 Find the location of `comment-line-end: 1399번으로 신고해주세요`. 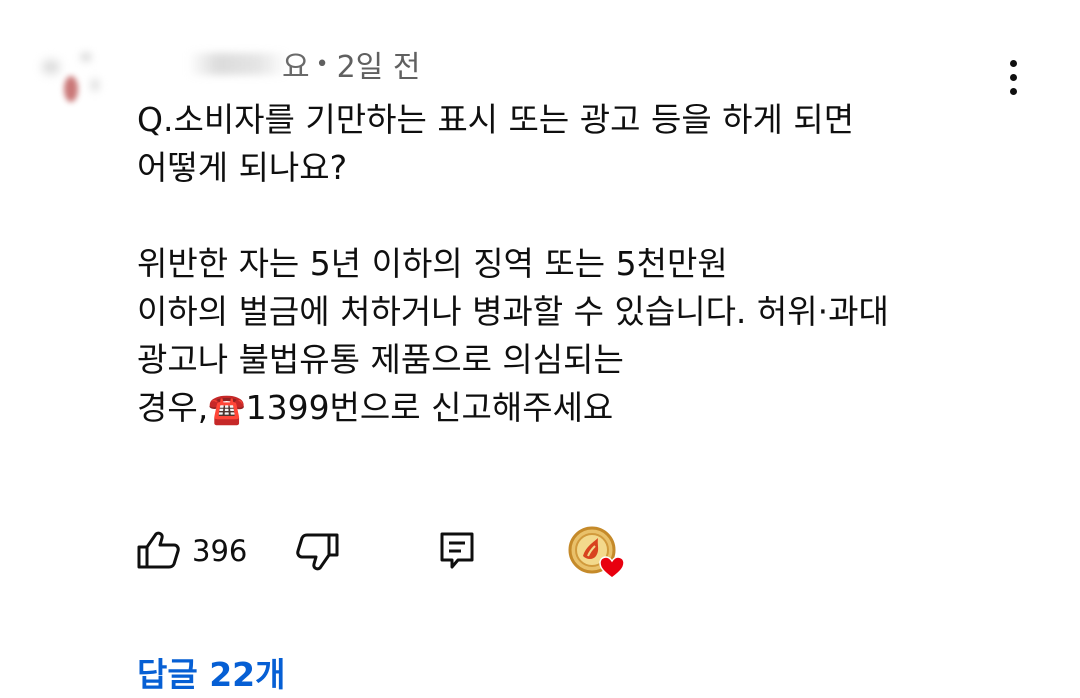

comment-line-end: 1399번으로 신고해주세요 is located at coordinates (429, 407).